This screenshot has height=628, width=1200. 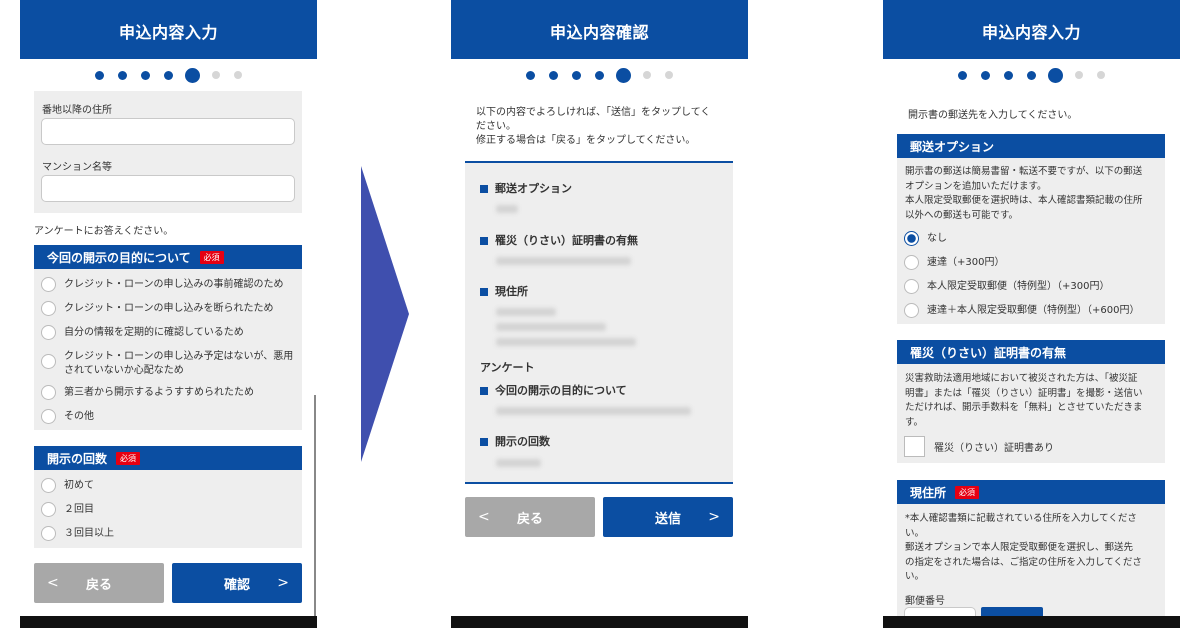 What do you see at coordinates (67, 485) in the screenshot?
I see `count-option: 初めて` at bounding box center [67, 485].